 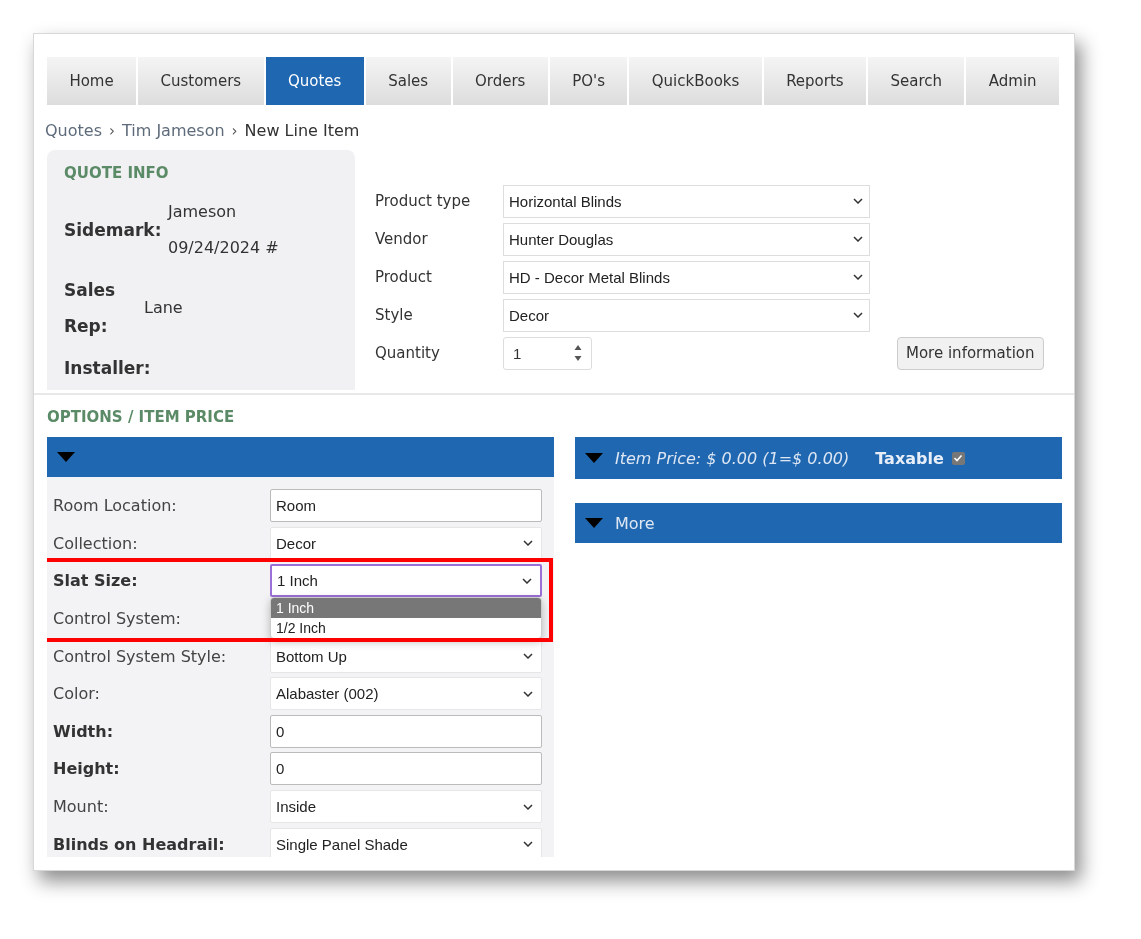 What do you see at coordinates (958, 458) in the screenshot?
I see `taxable-checkbox` at bounding box center [958, 458].